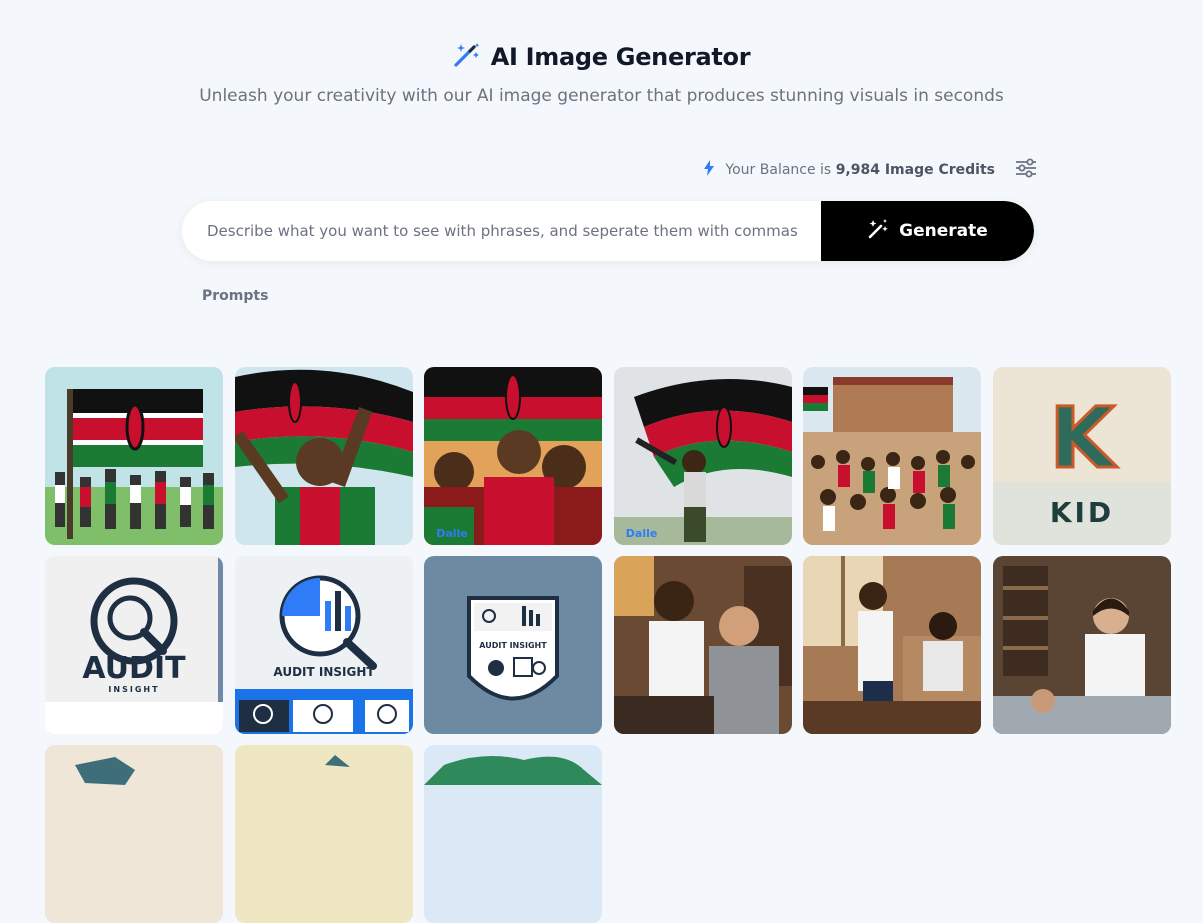 The height and width of the screenshot is (923, 1203). I want to click on balance-row: Your Balance is 9,984 Image Credits, so click(870, 170).